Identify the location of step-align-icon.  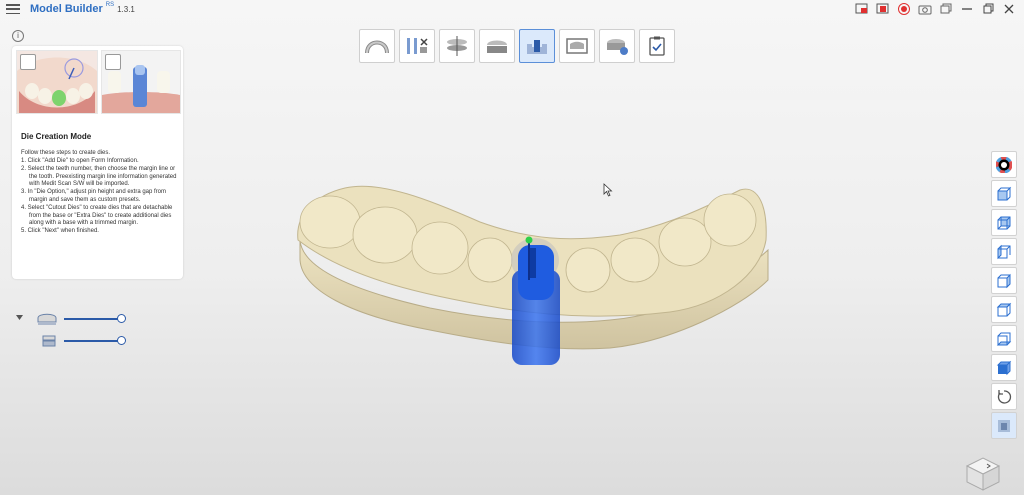
(457, 46).